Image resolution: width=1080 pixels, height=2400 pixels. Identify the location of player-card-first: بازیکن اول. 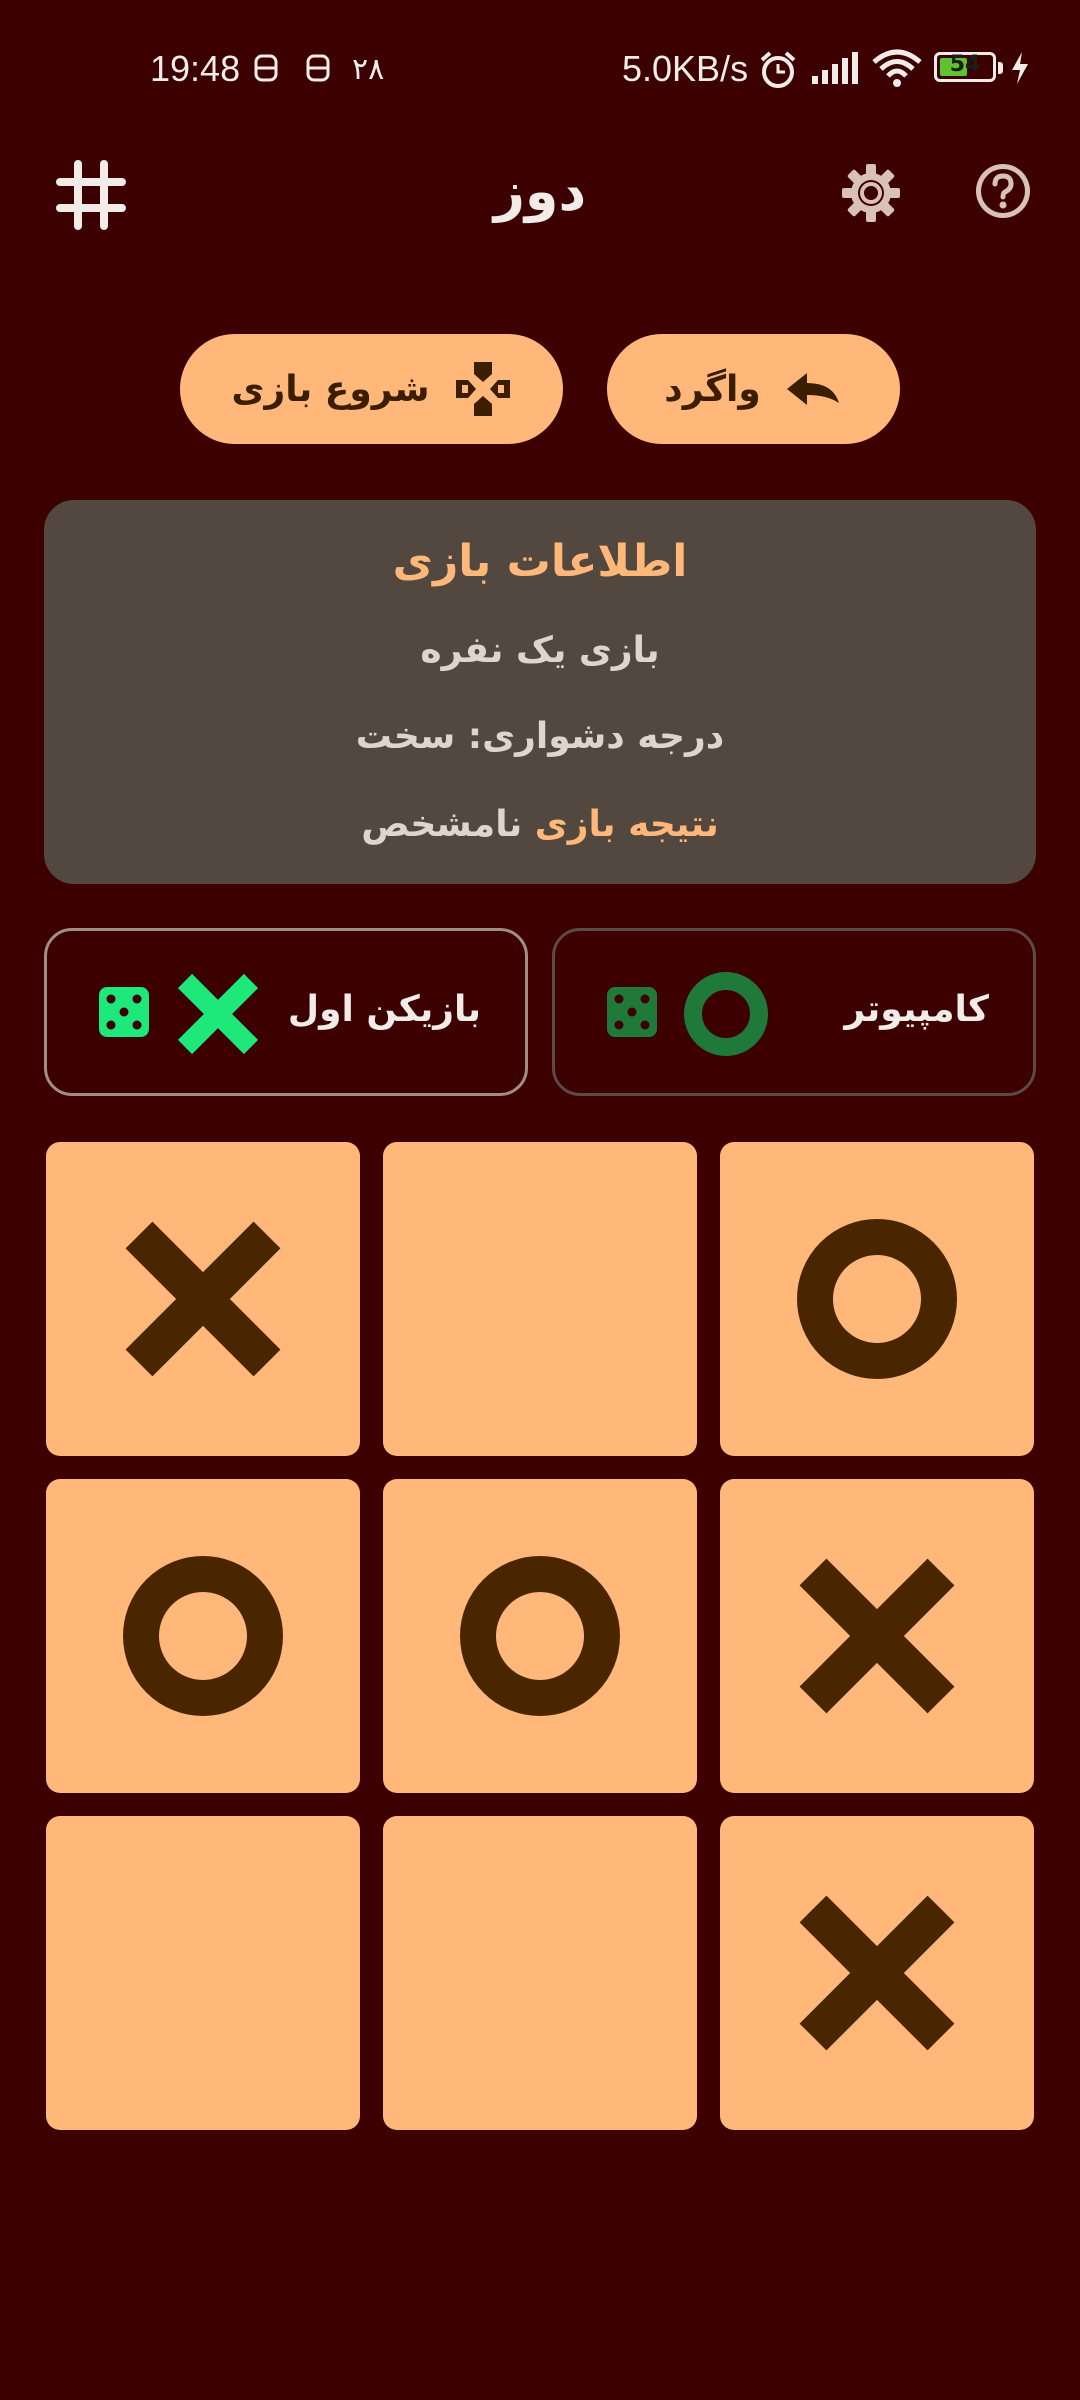
(286, 1012).